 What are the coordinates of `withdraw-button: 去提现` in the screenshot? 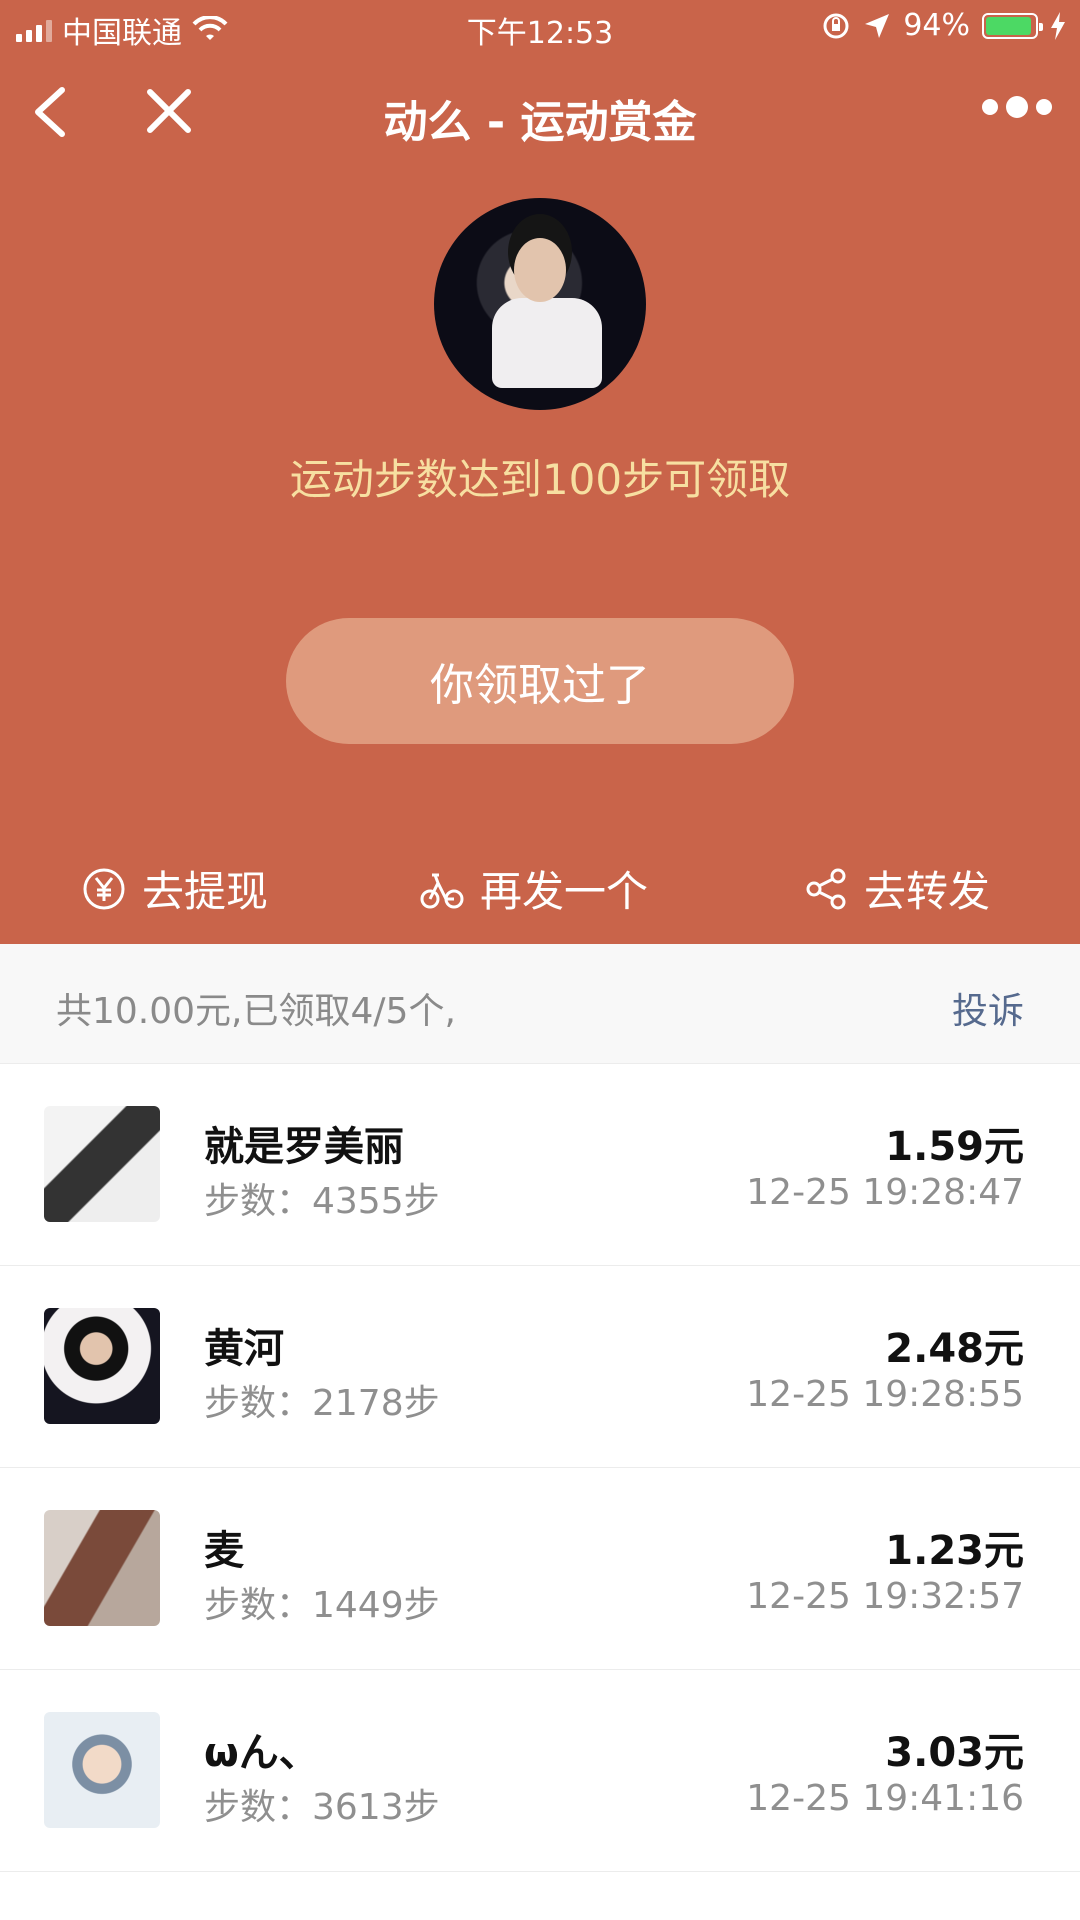 It's located at (175, 888).